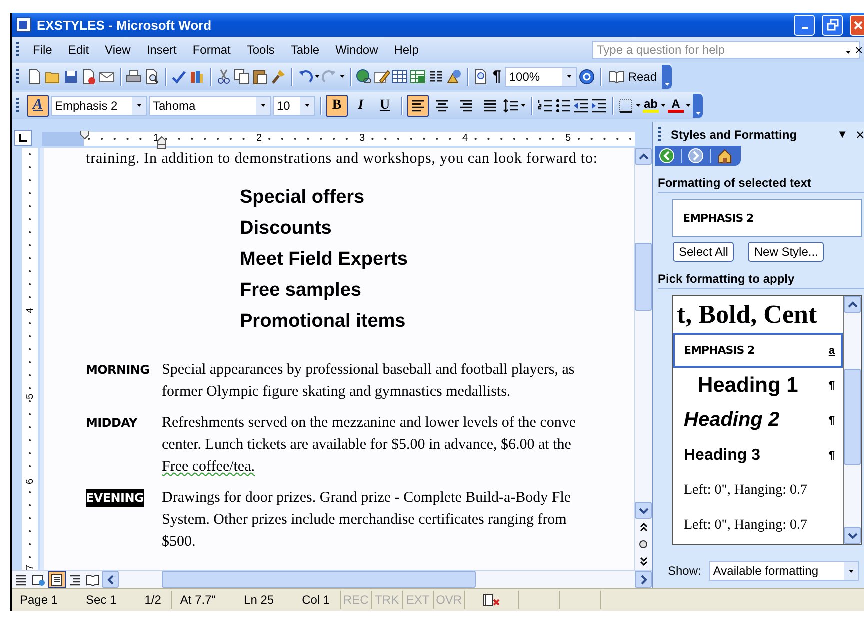 Image resolution: width=864 pixels, height=624 pixels. I want to click on globe-link-icon, so click(364, 76).